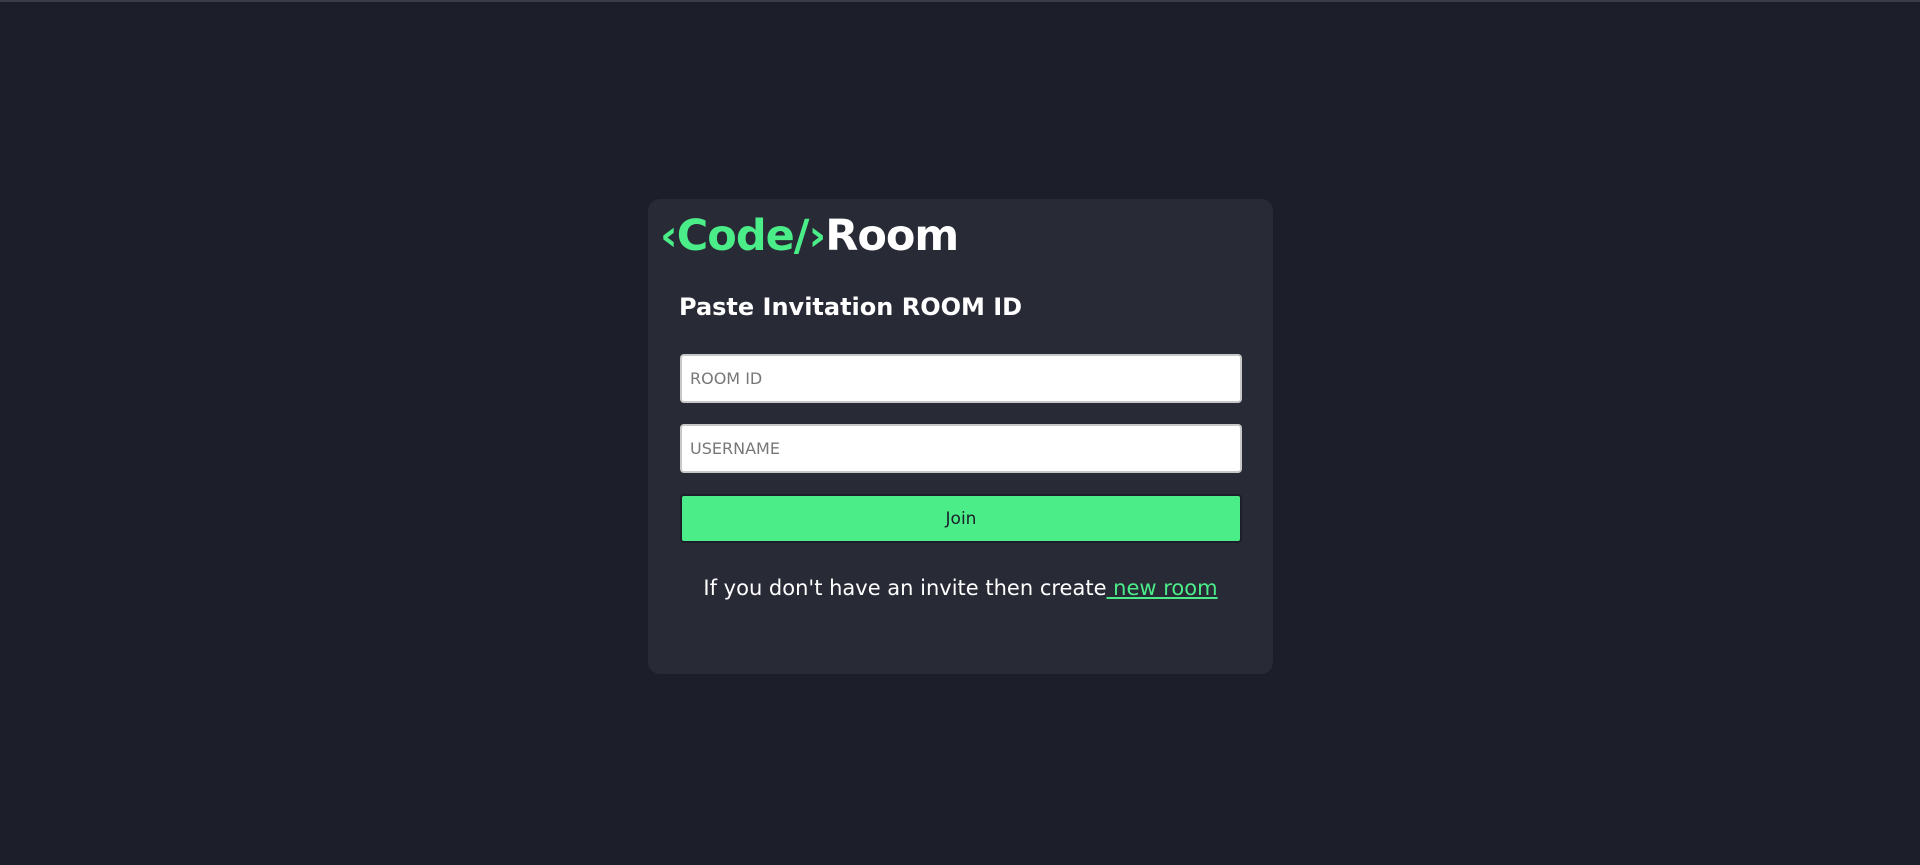 This screenshot has width=1920, height=865. Describe the element at coordinates (961, 378) in the screenshot. I see `room-id-input` at that location.